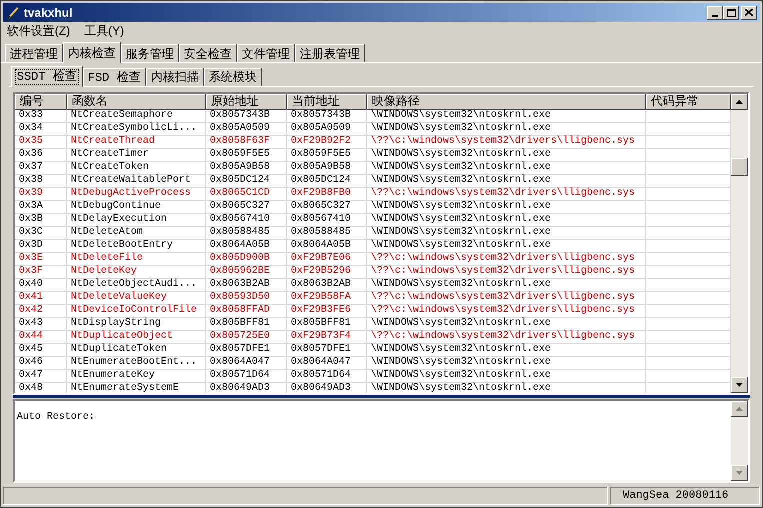  Describe the element at coordinates (116, 323) in the screenshot. I see `table-cell: NtDisplayString` at that location.